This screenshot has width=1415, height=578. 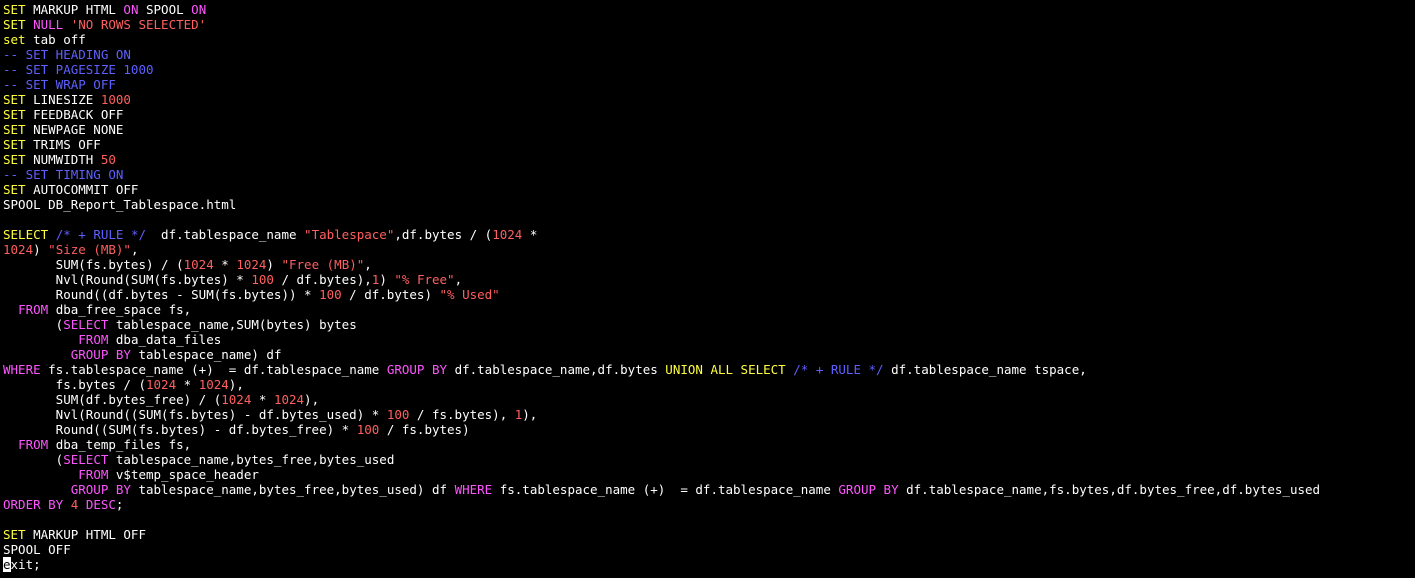 I want to click on code-text: tablespace_name,bytes_free,bytes_used, so click(x=251, y=459).